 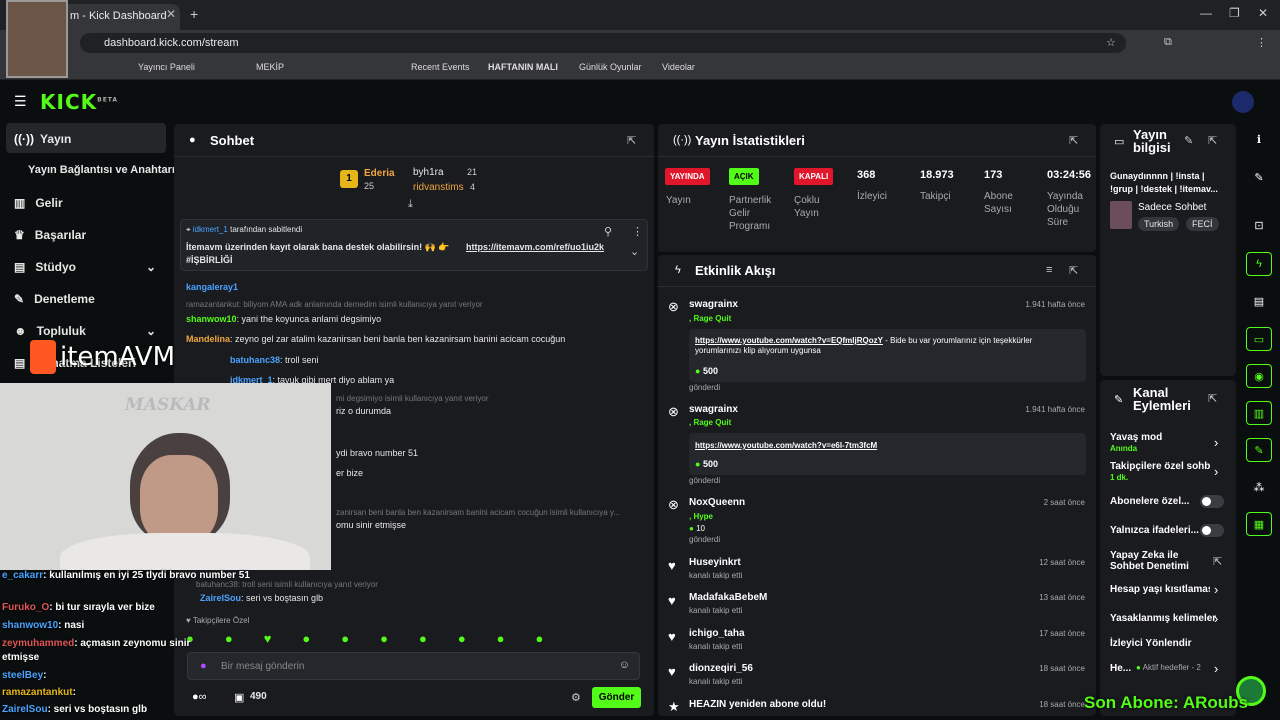 What do you see at coordinates (194, 14) in the screenshot?
I see `new-tab-icon: +` at bounding box center [194, 14].